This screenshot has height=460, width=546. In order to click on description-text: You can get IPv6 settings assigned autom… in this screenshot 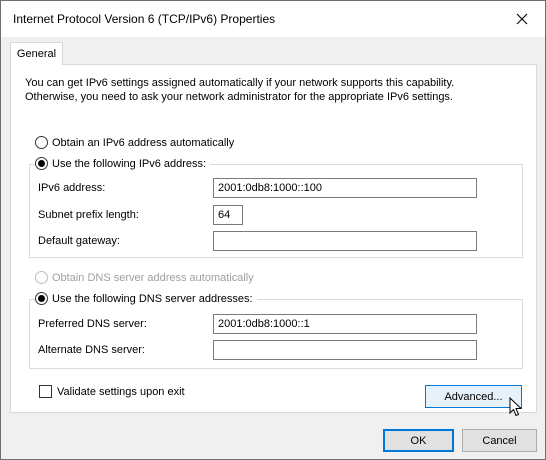, I will do `click(239, 90)`.